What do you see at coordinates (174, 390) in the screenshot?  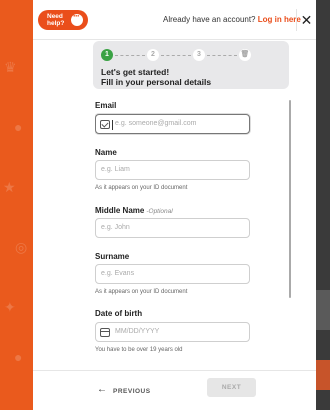 I see `modal-footer: ← PREVIOUS NEXT` at bounding box center [174, 390].